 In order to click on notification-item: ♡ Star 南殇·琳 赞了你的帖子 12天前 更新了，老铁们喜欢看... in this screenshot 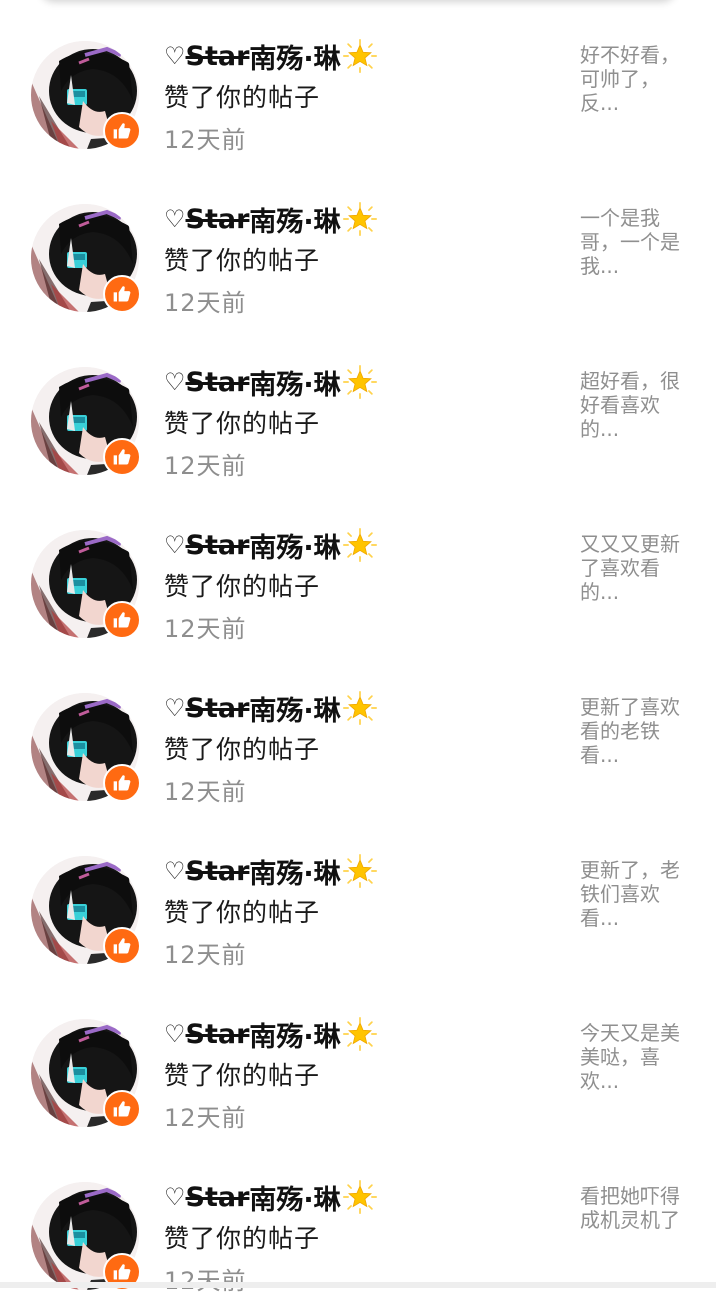, I will do `click(358, 896)`.